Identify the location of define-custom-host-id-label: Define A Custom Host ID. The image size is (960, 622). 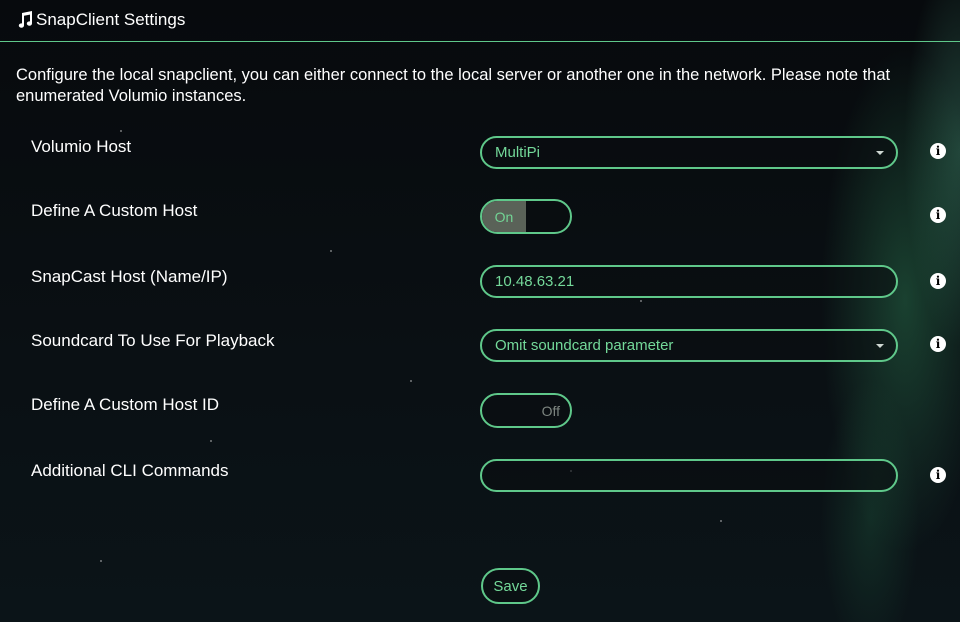
(125, 404).